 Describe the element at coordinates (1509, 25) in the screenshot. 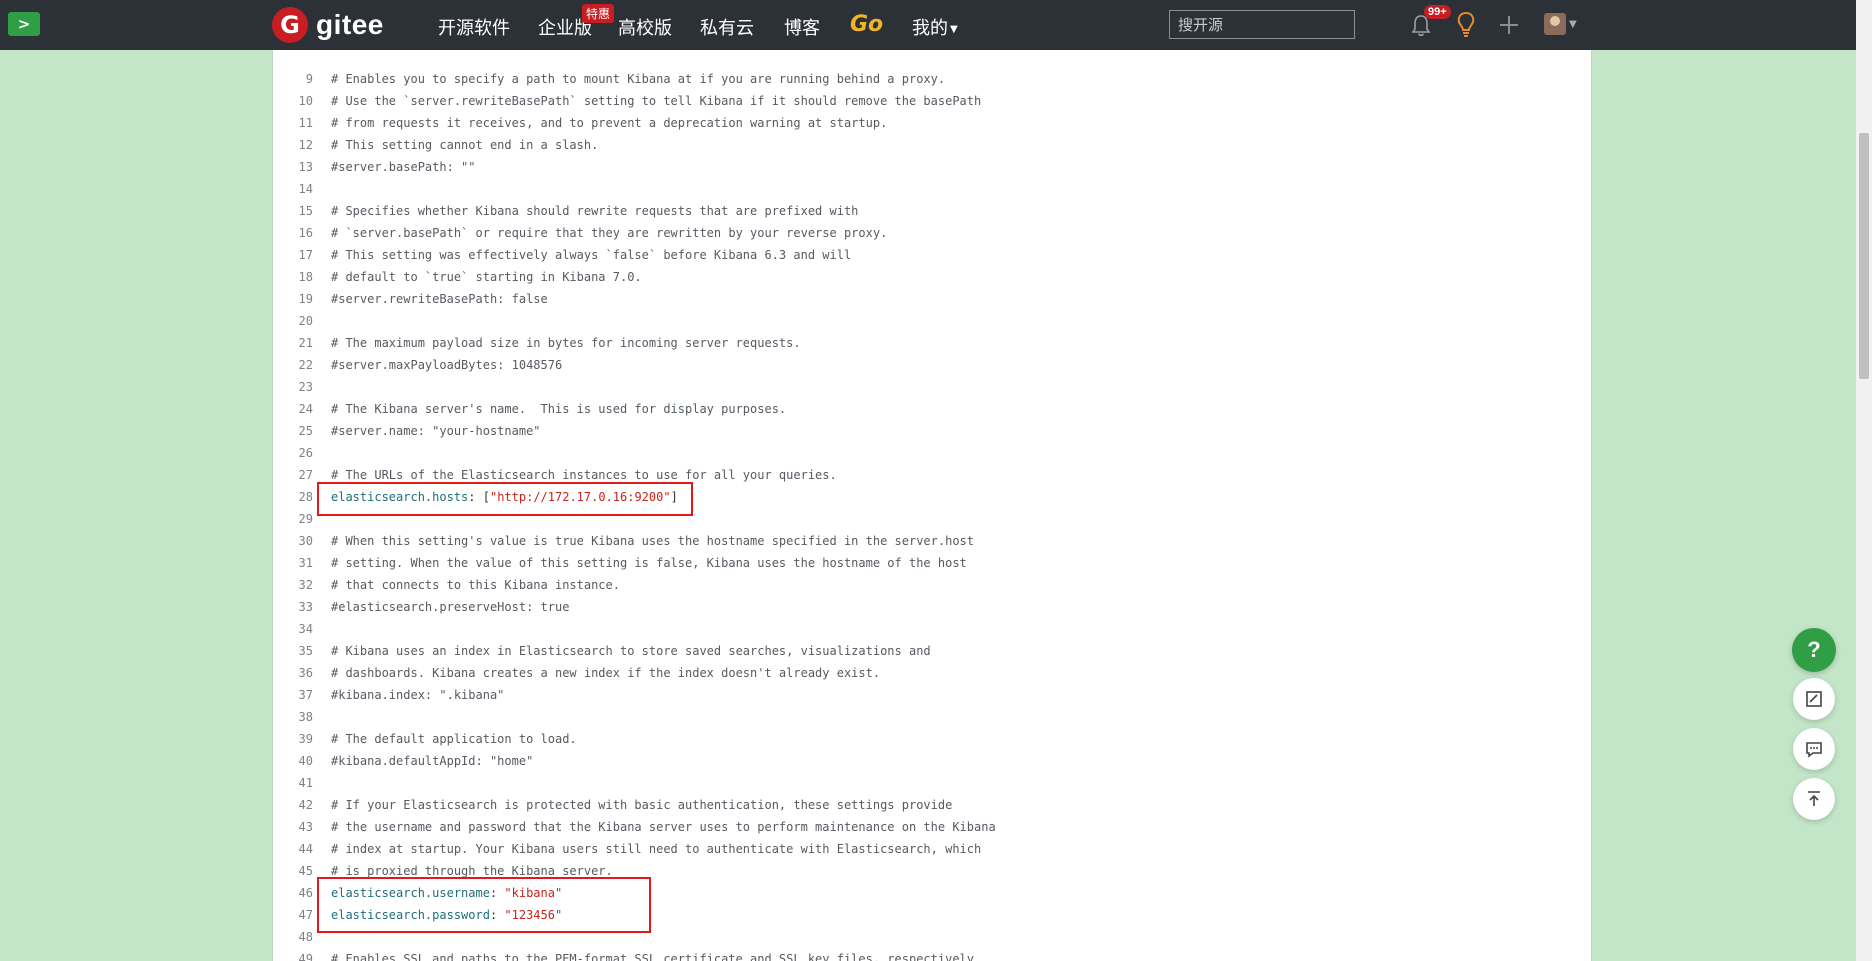

I see `plus-icon` at that location.